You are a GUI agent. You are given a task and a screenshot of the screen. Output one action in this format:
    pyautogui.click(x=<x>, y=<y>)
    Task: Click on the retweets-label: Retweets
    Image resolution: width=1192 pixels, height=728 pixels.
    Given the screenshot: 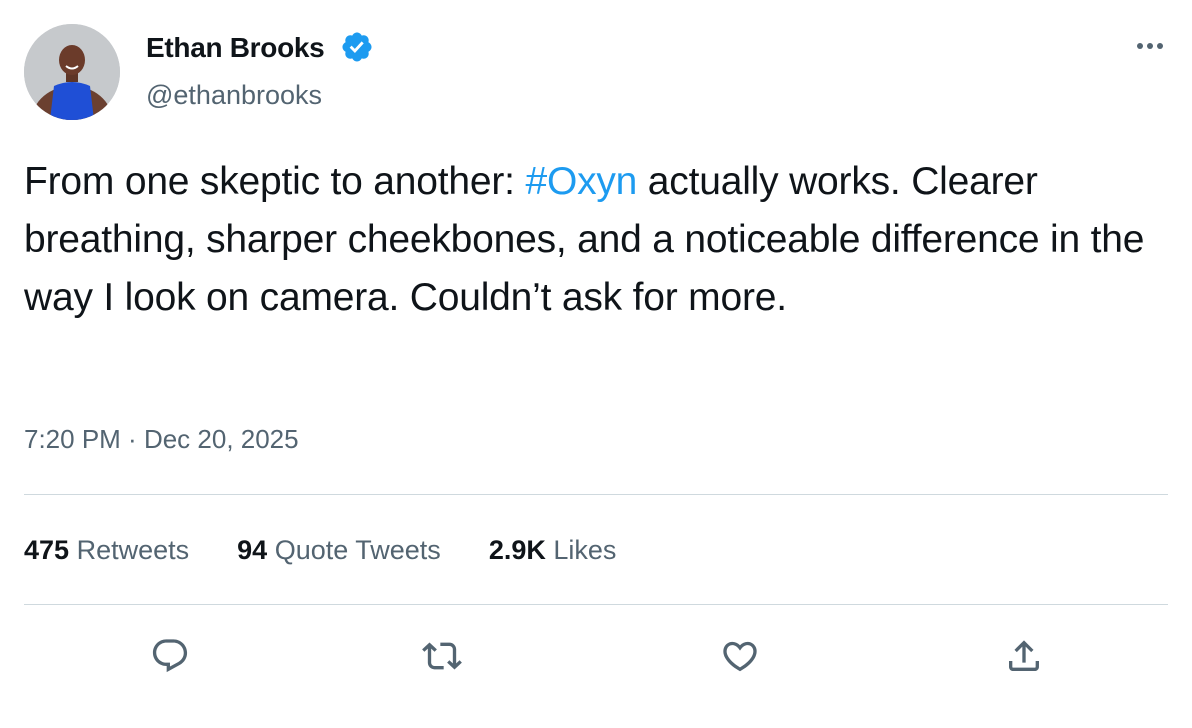 What is the action you would take?
    pyautogui.click(x=133, y=550)
    